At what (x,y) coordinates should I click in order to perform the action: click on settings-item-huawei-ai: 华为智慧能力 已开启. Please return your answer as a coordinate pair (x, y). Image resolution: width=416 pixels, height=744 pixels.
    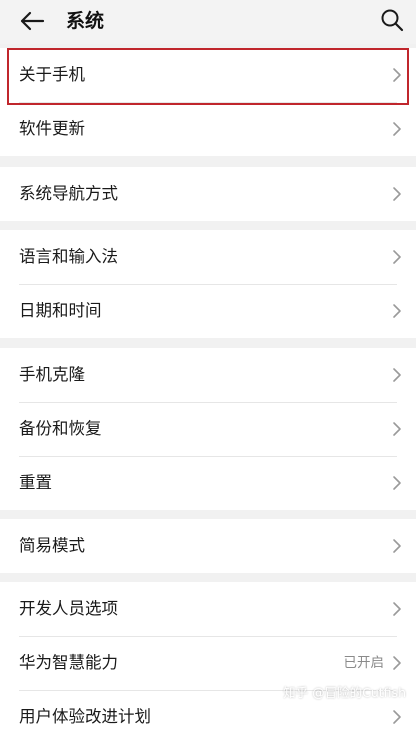
    Looking at the image, I should click on (208, 663).